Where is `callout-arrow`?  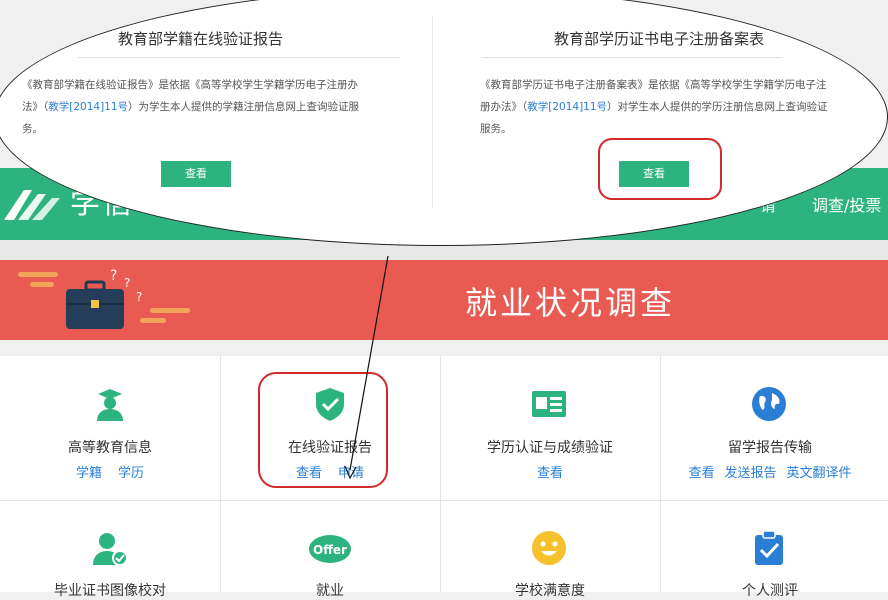 callout-arrow is located at coordinates (366, 367).